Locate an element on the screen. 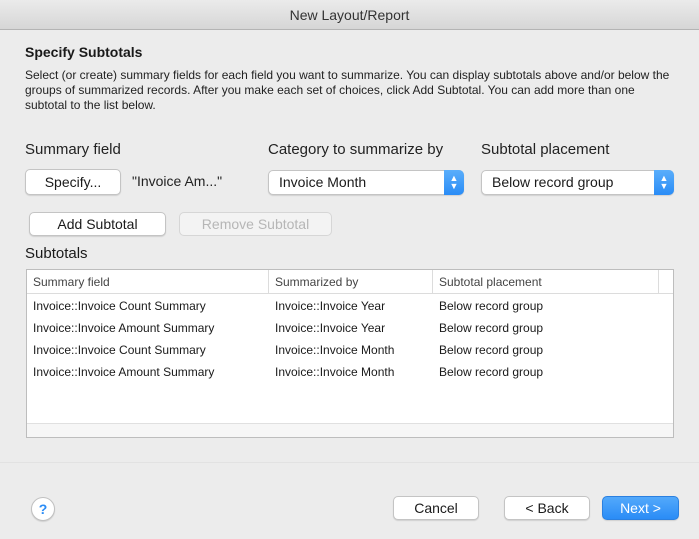 The height and width of the screenshot is (539, 699). next-button: Next > is located at coordinates (640, 508).